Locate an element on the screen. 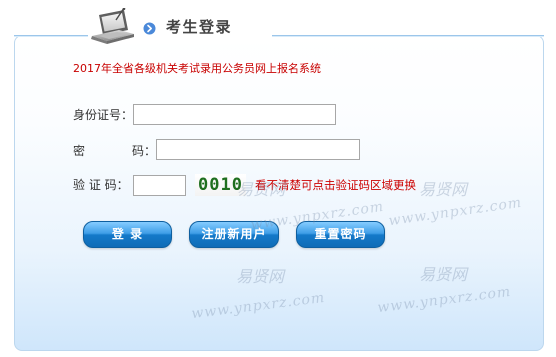 Image resolution: width=556 pixels, height=357 pixels. laptop-icon is located at coordinates (112, 26).